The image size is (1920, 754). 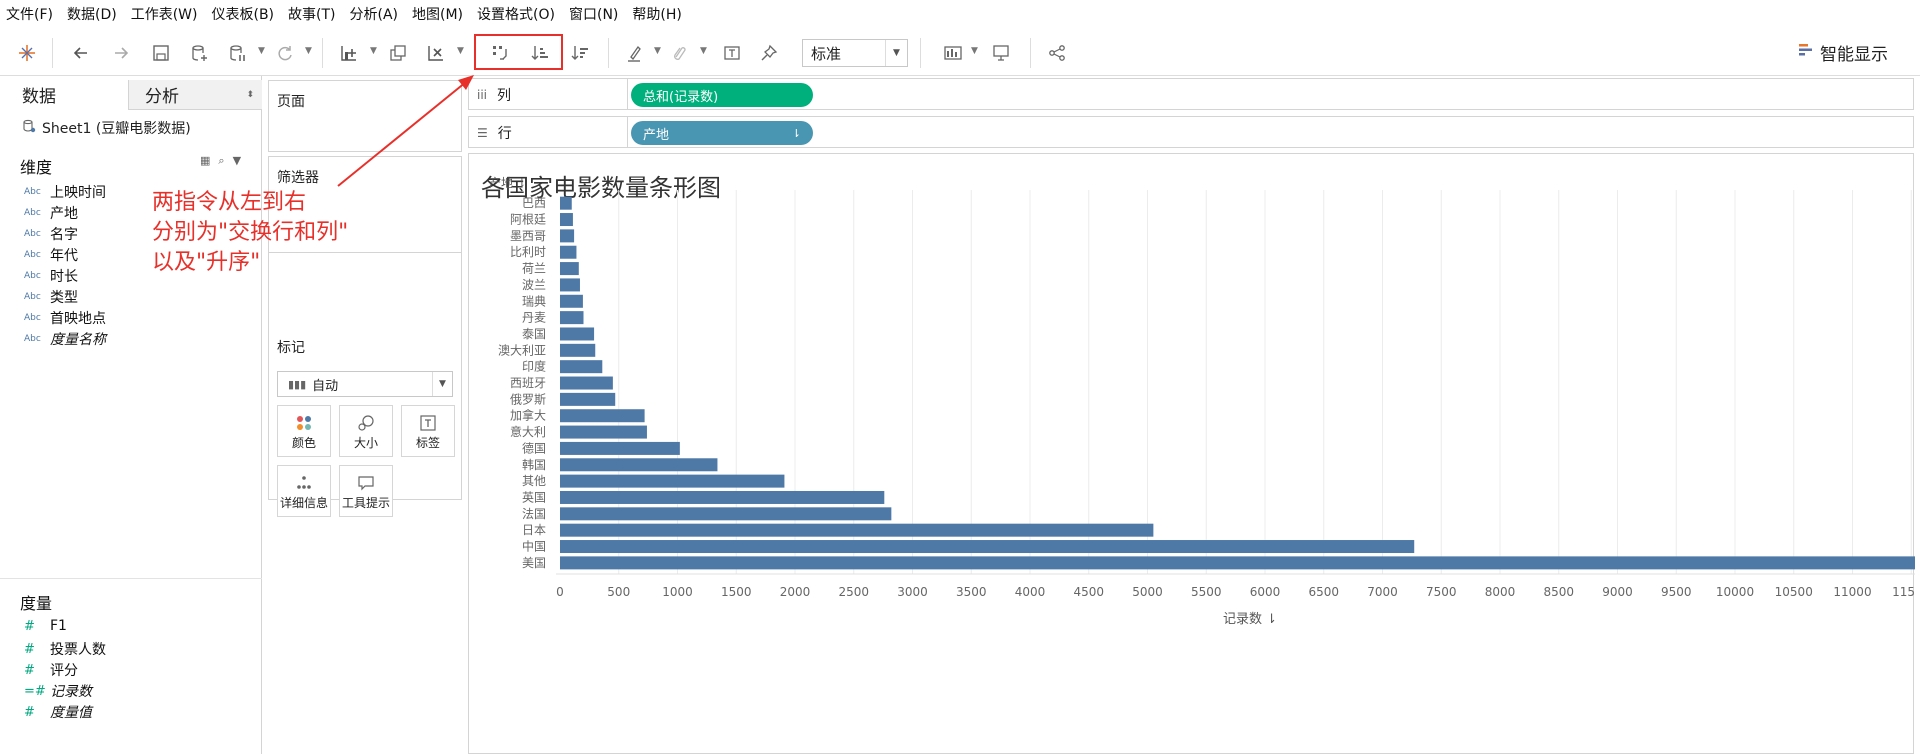 I want to click on annotation-text: 两指令从左到右 分别为"交换行和列" 以及"升序", so click(x=250, y=233).